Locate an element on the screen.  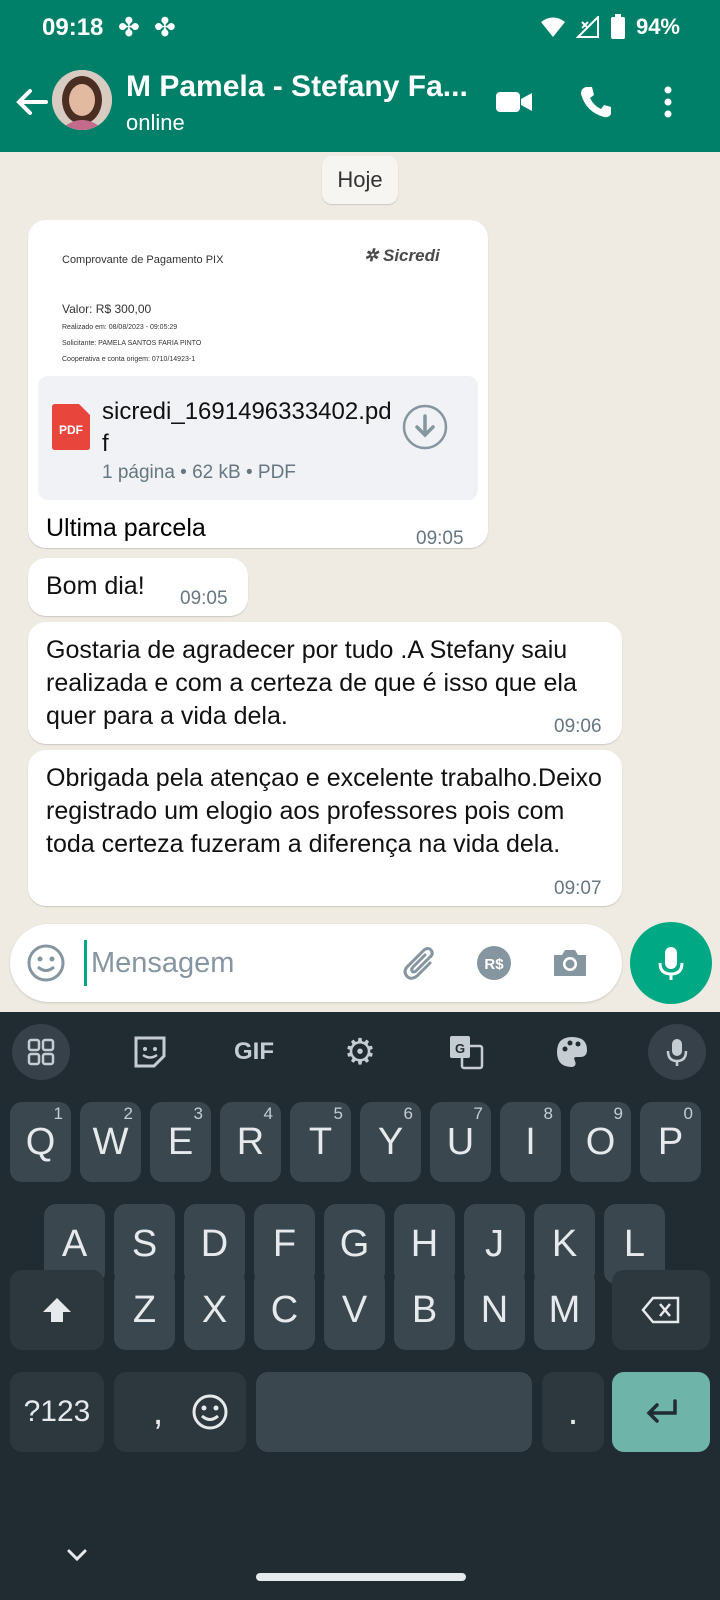
message-time: 09:06 is located at coordinates (578, 726).